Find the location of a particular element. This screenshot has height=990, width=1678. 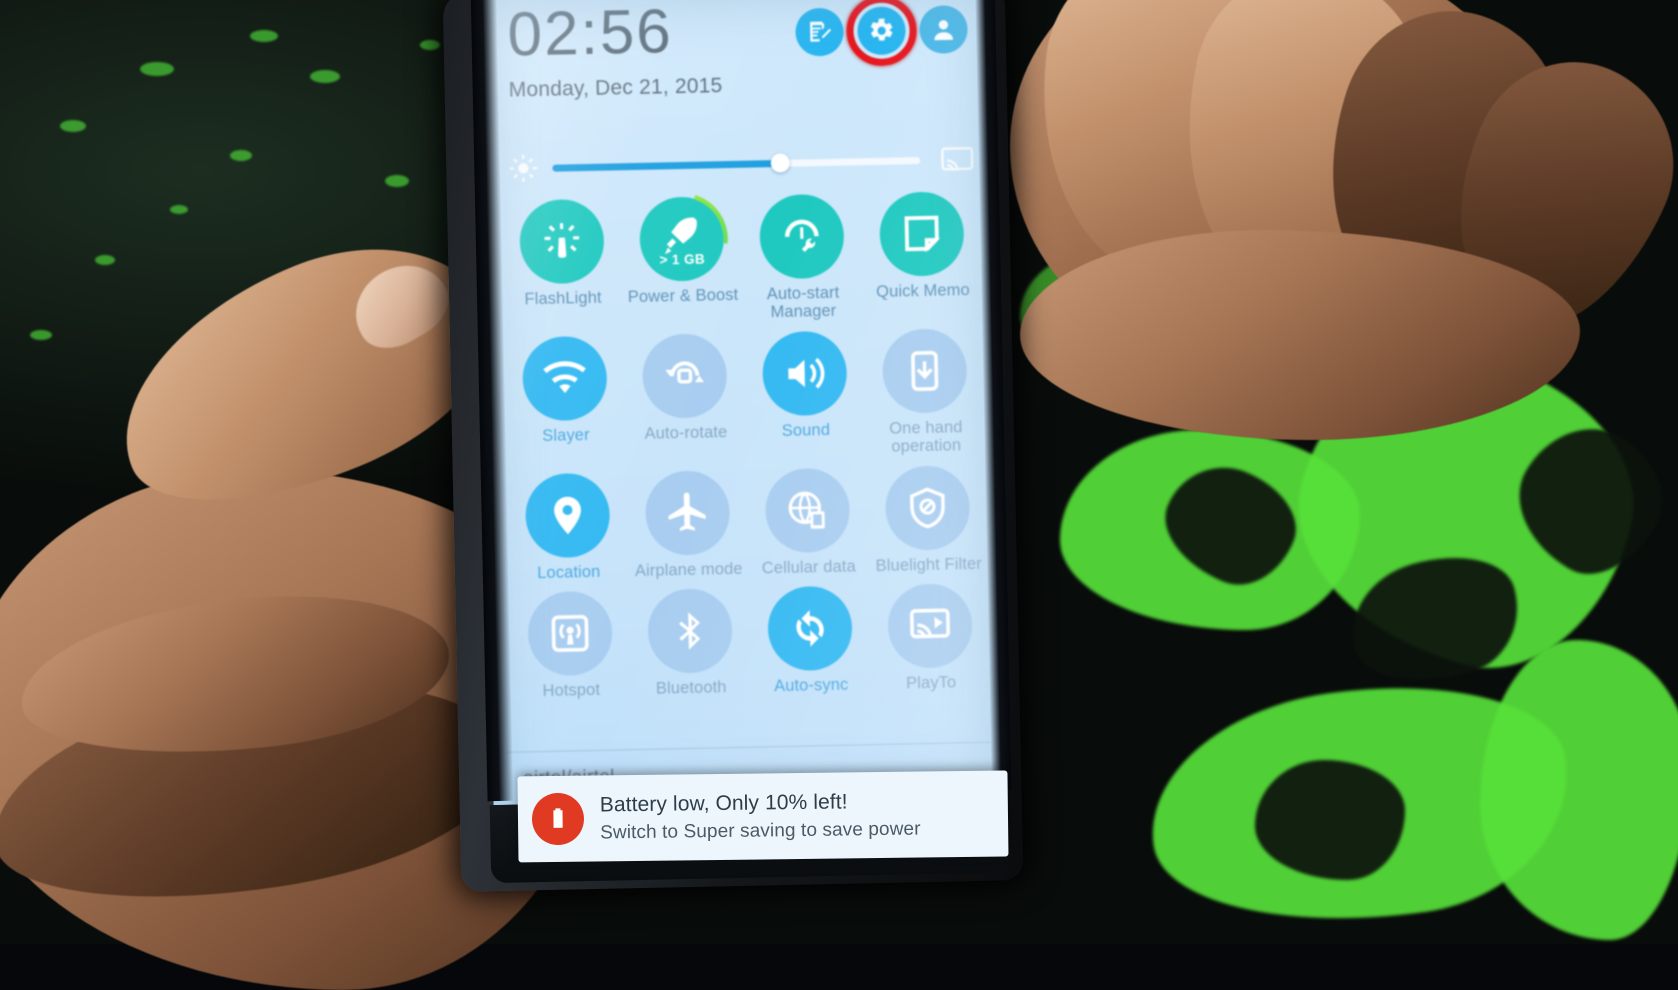

boost-rocket-icon: > 1 GB is located at coordinates (681, 239).